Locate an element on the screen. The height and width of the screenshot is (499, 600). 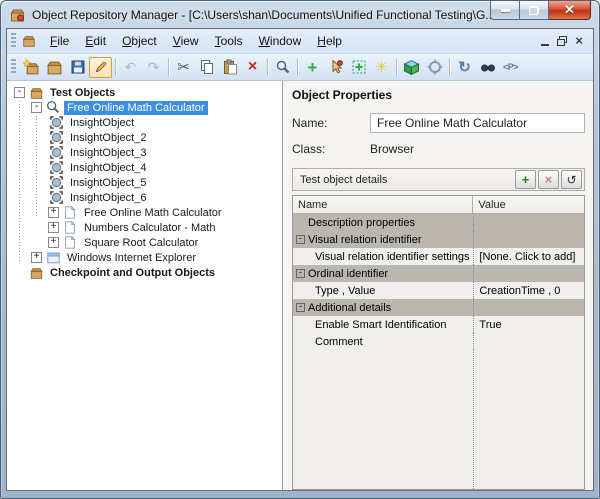
open-repository-icon is located at coordinates (54, 67).